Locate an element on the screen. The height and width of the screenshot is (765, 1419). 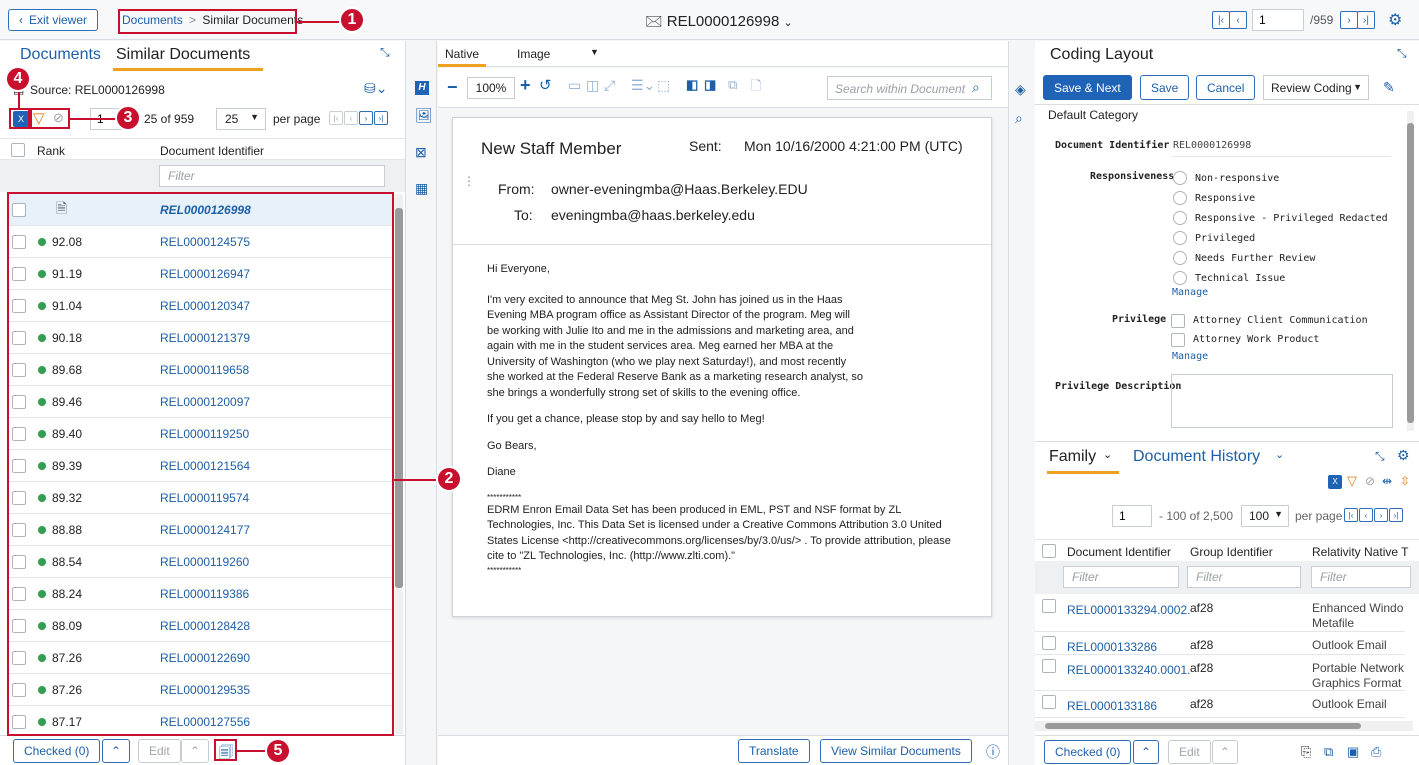
table-row: 88.54 REL0000119260 is located at coordinates (201, 562).